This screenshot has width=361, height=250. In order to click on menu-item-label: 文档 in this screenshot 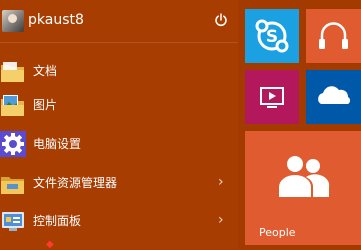, I will do `click(45, 71)`.